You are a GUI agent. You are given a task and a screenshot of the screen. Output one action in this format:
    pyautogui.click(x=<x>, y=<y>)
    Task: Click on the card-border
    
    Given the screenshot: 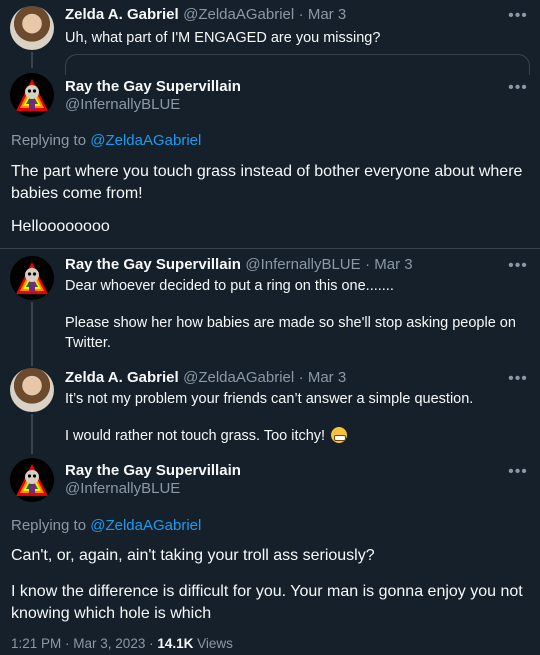 What is the action you would take?
    pyautogui.click(x=297, y=64)
    